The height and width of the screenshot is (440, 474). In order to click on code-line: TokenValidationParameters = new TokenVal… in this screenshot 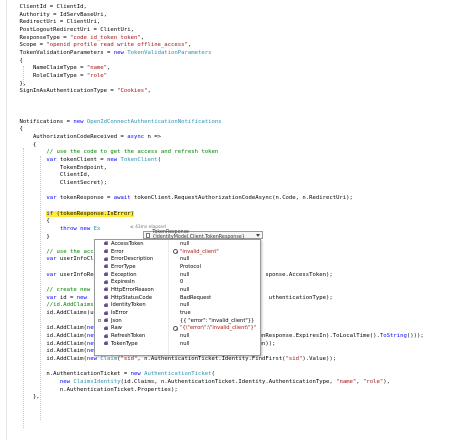, I will do `click(108, 53)`.